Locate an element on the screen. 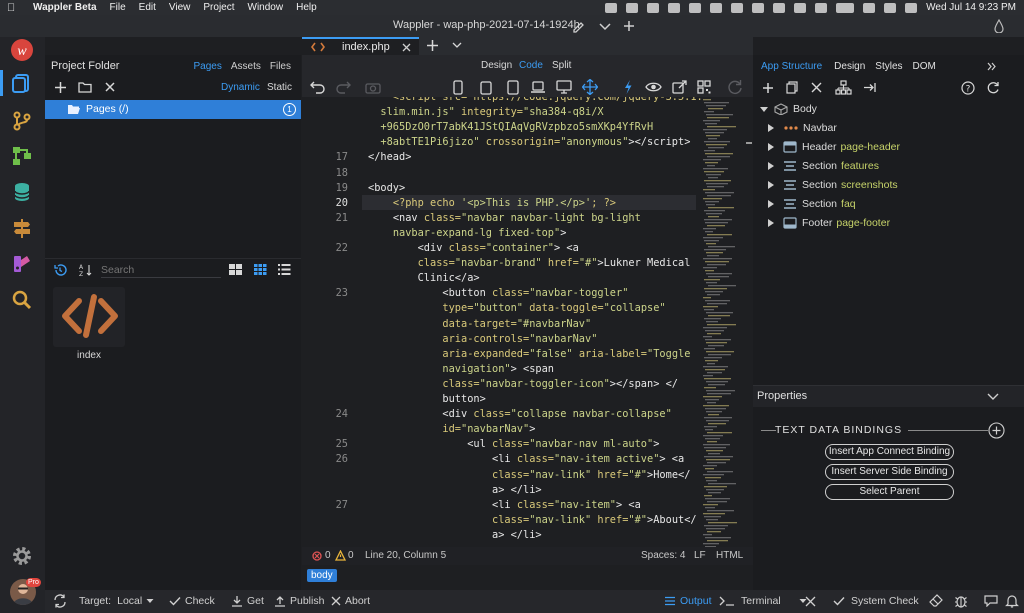 This screenshot has width=1024, height=613. line-code: a> </li> is located at coordinates (455, 535).